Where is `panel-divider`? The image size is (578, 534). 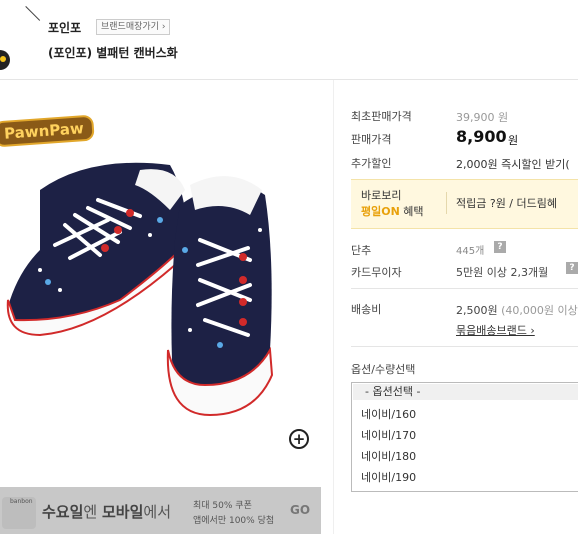
panel-divider is located at coordinates (333, 307).